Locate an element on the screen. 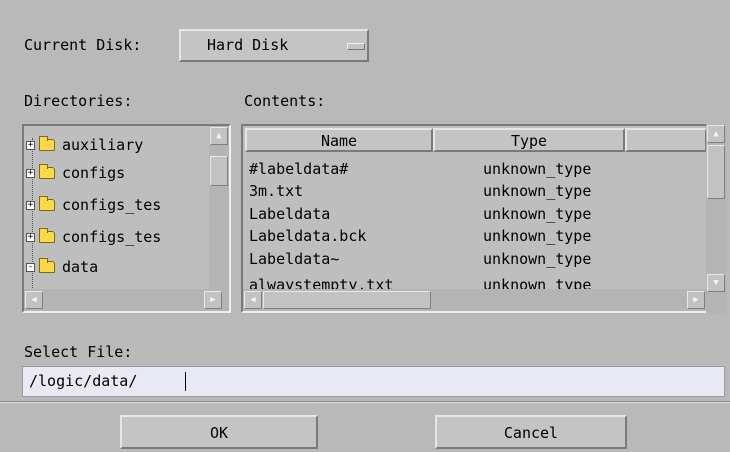 The height and width of the screenshot is (452, 730). current-disk-dropdown: Hard Disk is located at coordinates (274, 45).